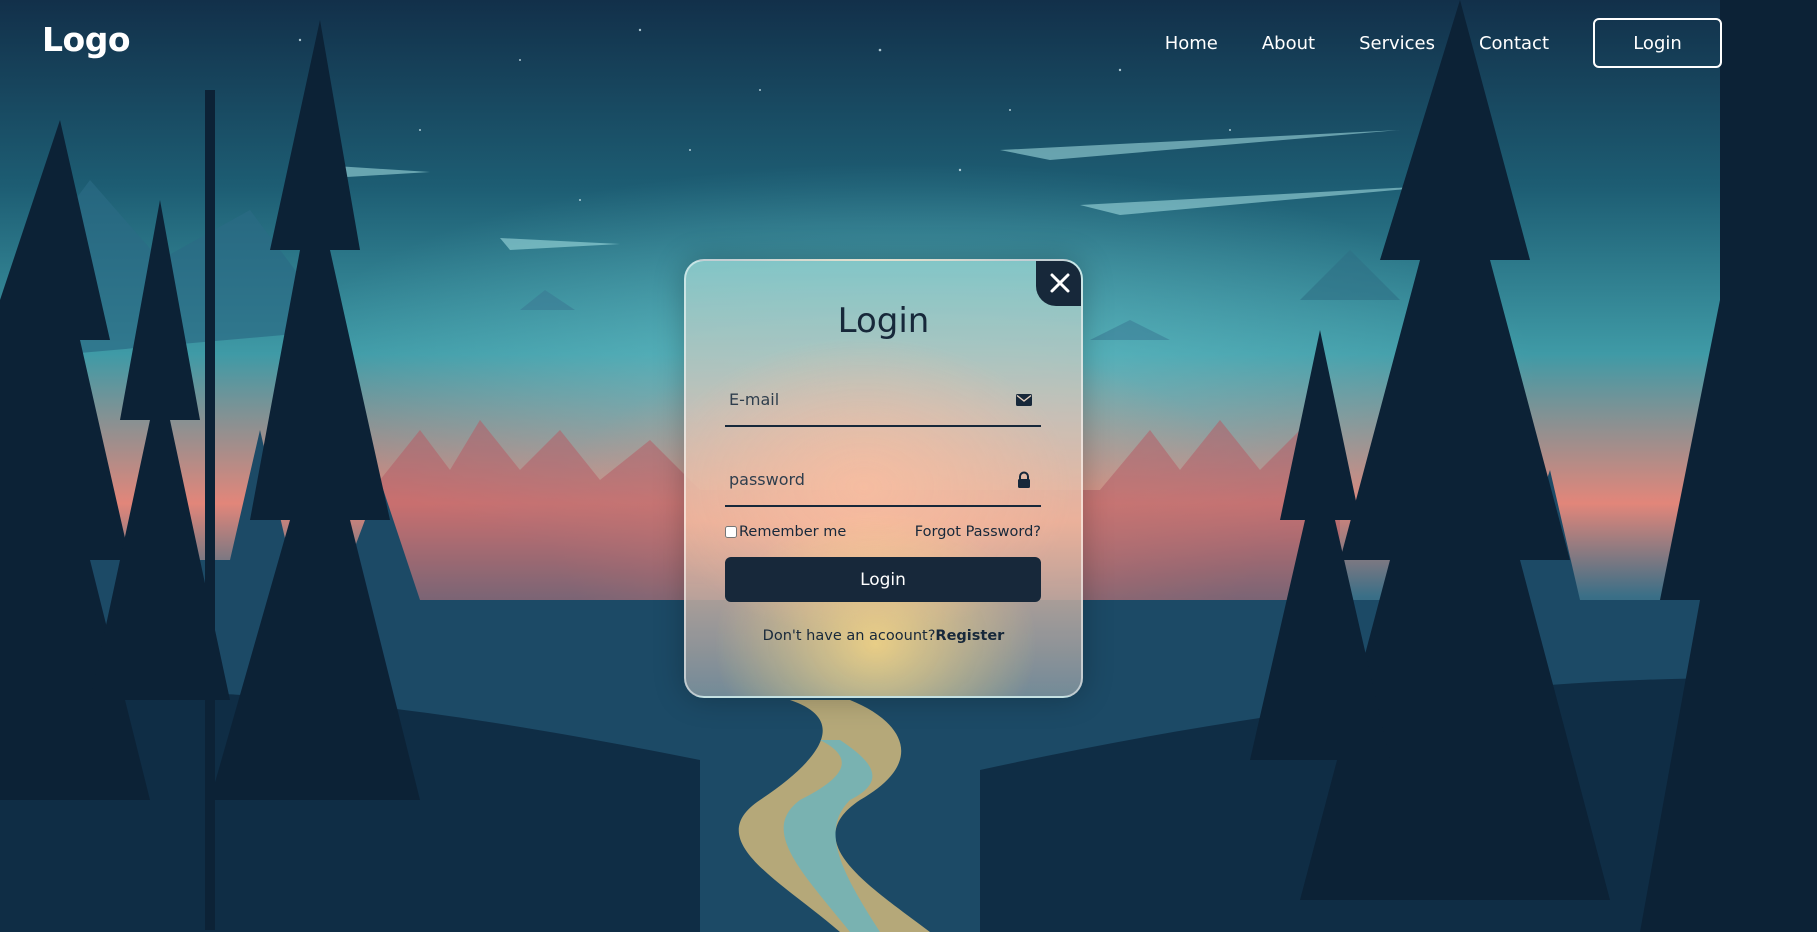 Image resolution: width=1817 pixels, height=932 pixels. What do you see at coordinates (883, 579) in the screenshot?
I see `login-submit-button: Login` at bounding box center [883, 579].